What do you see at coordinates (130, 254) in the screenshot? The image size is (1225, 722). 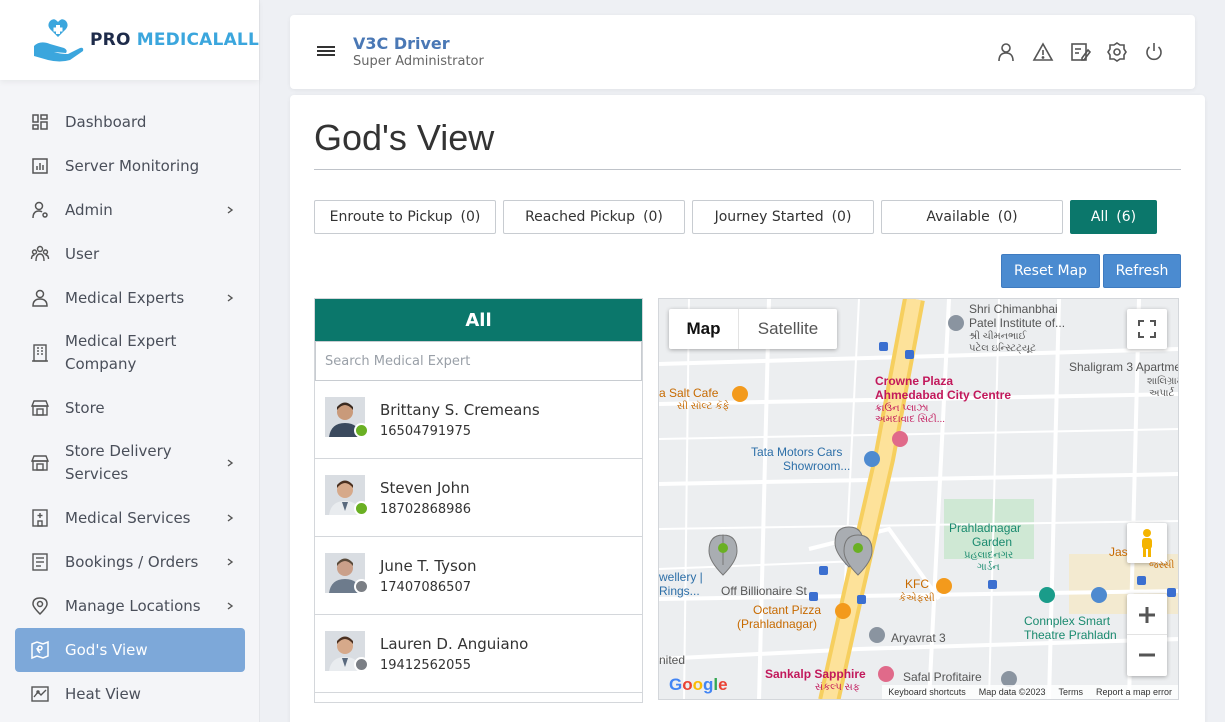 I see `sidebar-item-user: User` at bounding box center [130, 254].